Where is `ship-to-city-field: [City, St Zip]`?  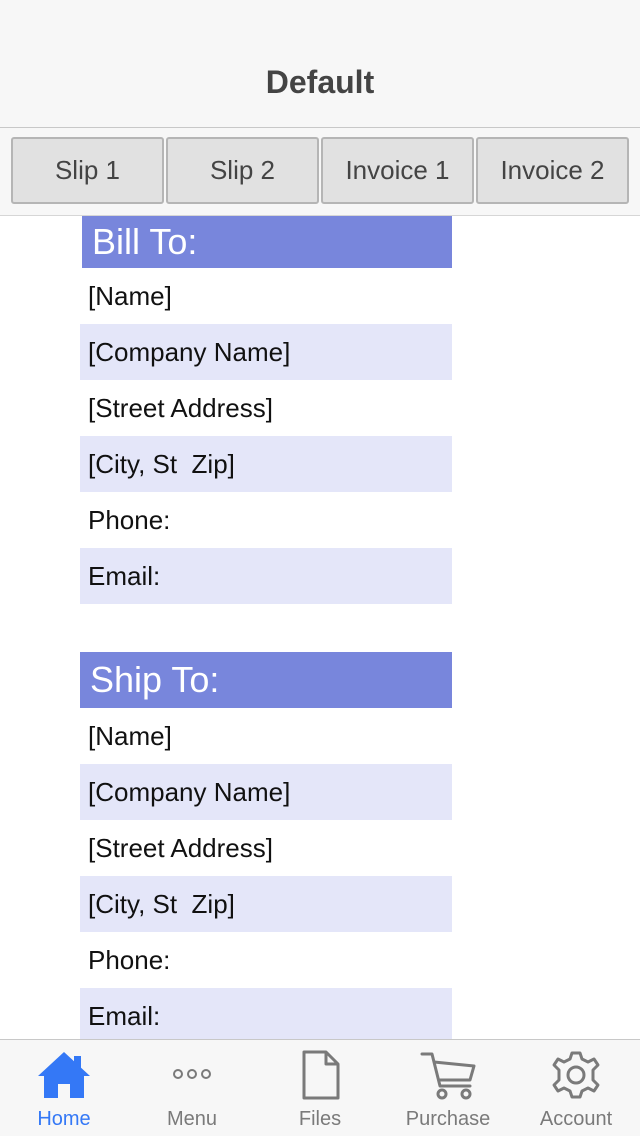
ship-to-city-field: [City, St Zip] is located at coordinates (266, 904).